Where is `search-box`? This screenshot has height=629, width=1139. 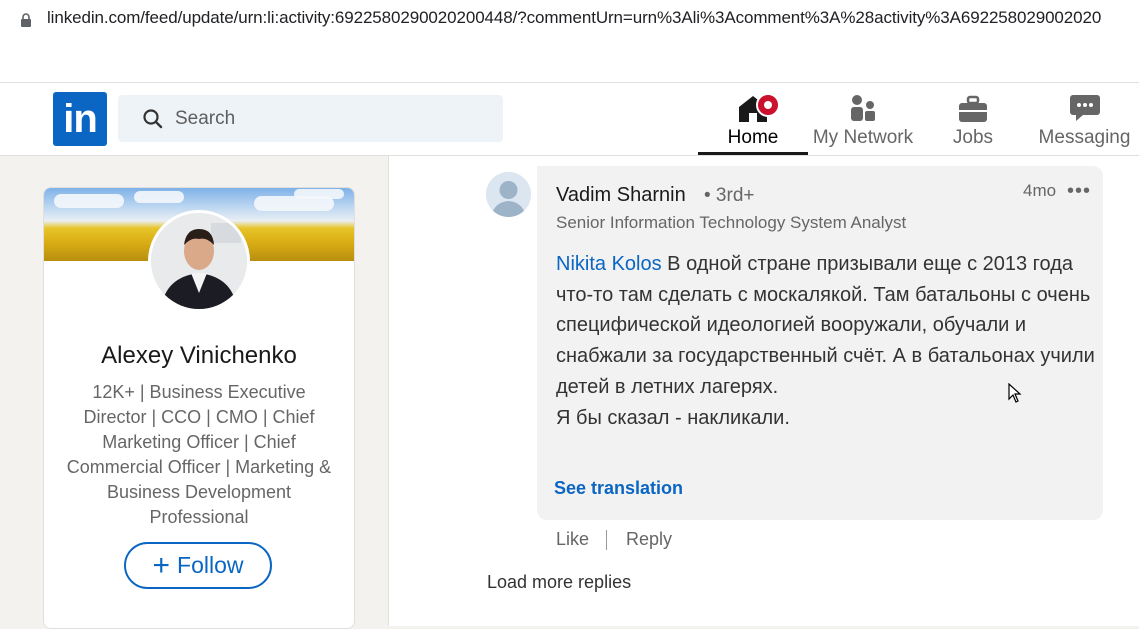 search-box is located at coordinates (310, 118).